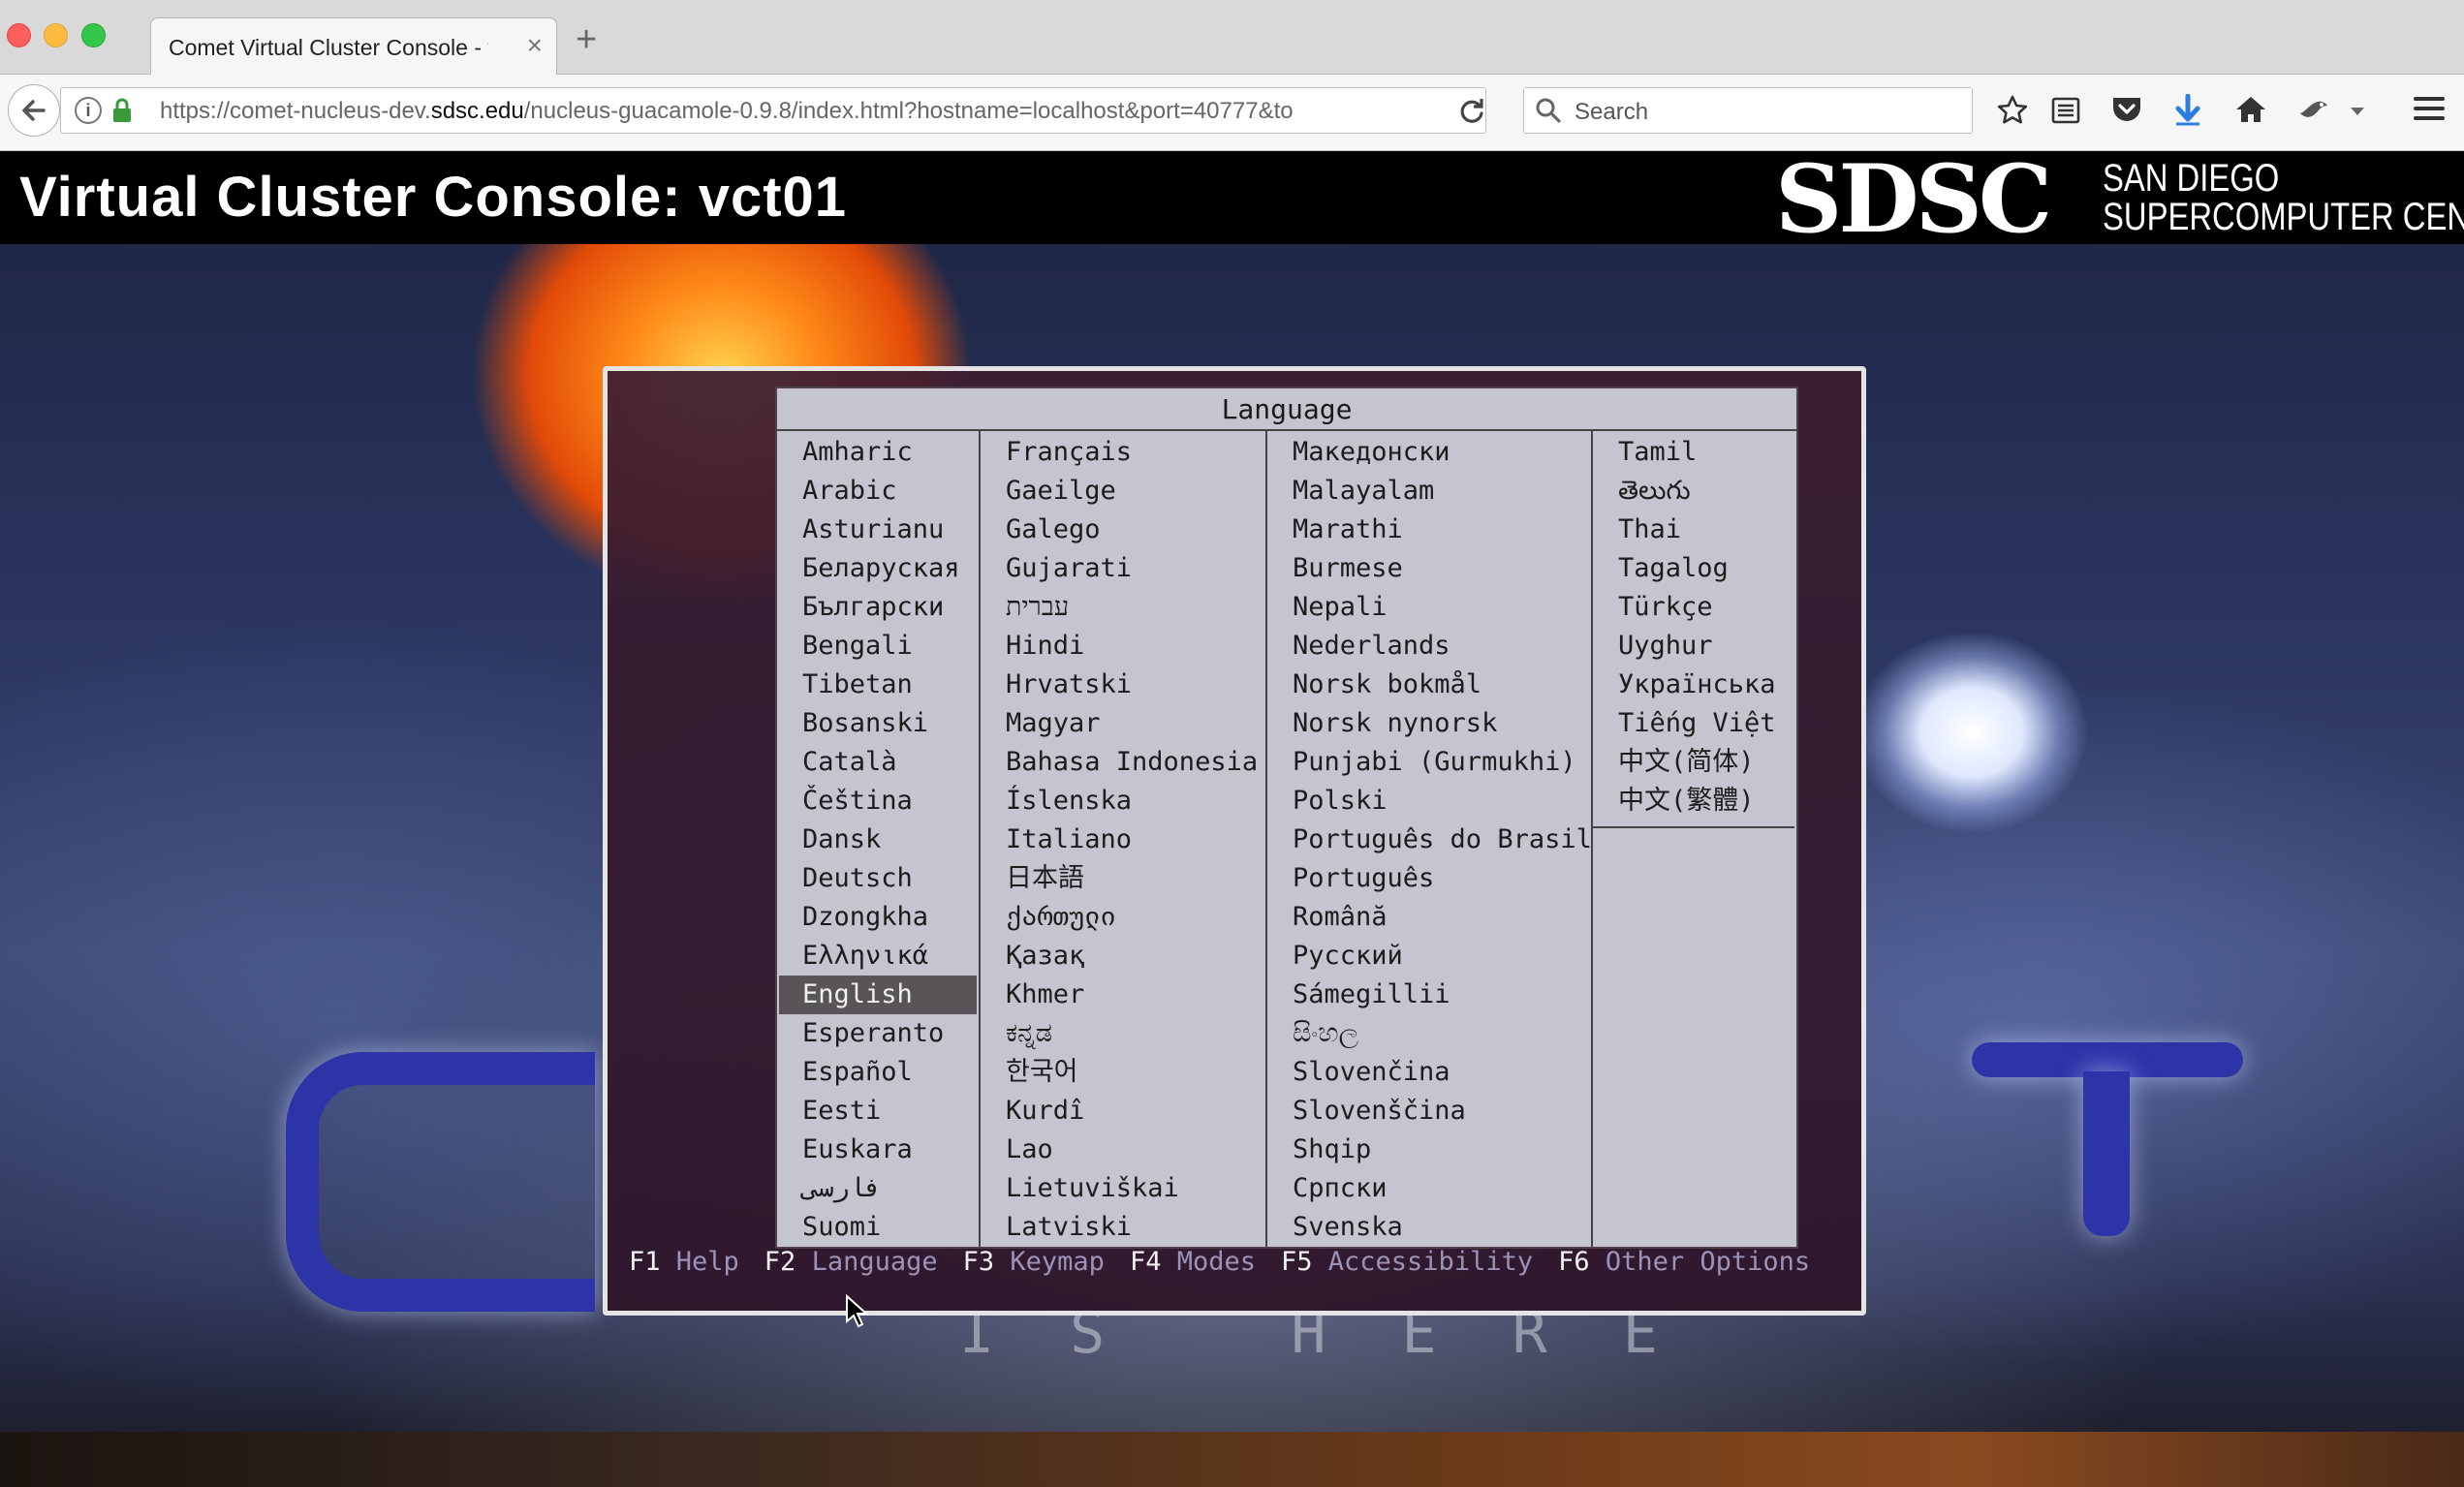  What do you see at coordinates (1429, 491) in the screenshot?
I see `language-option: Malayalam` at bounding box center [1429, 491].